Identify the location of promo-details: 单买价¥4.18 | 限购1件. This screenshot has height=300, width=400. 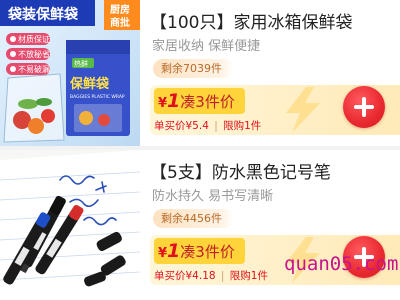
(211, 275).